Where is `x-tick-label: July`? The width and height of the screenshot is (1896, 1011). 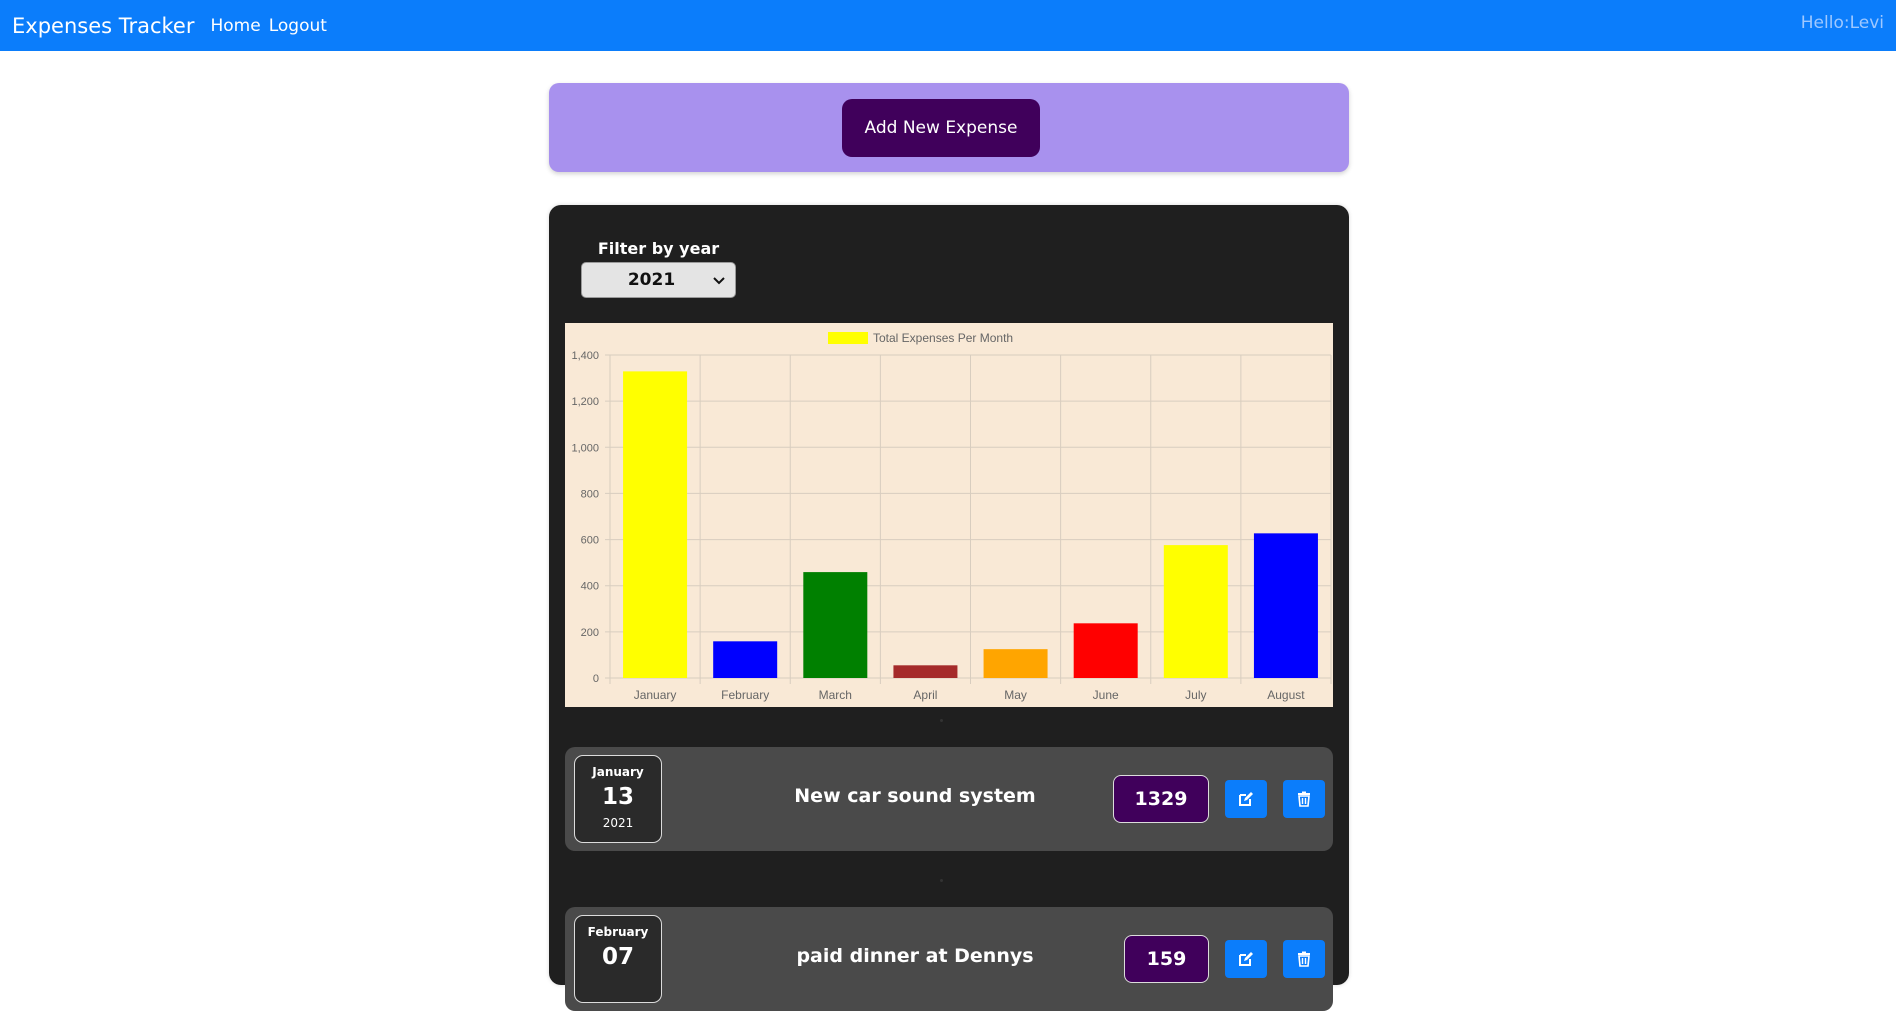 x-tick-label: July is located at coordinates (1195, 695).